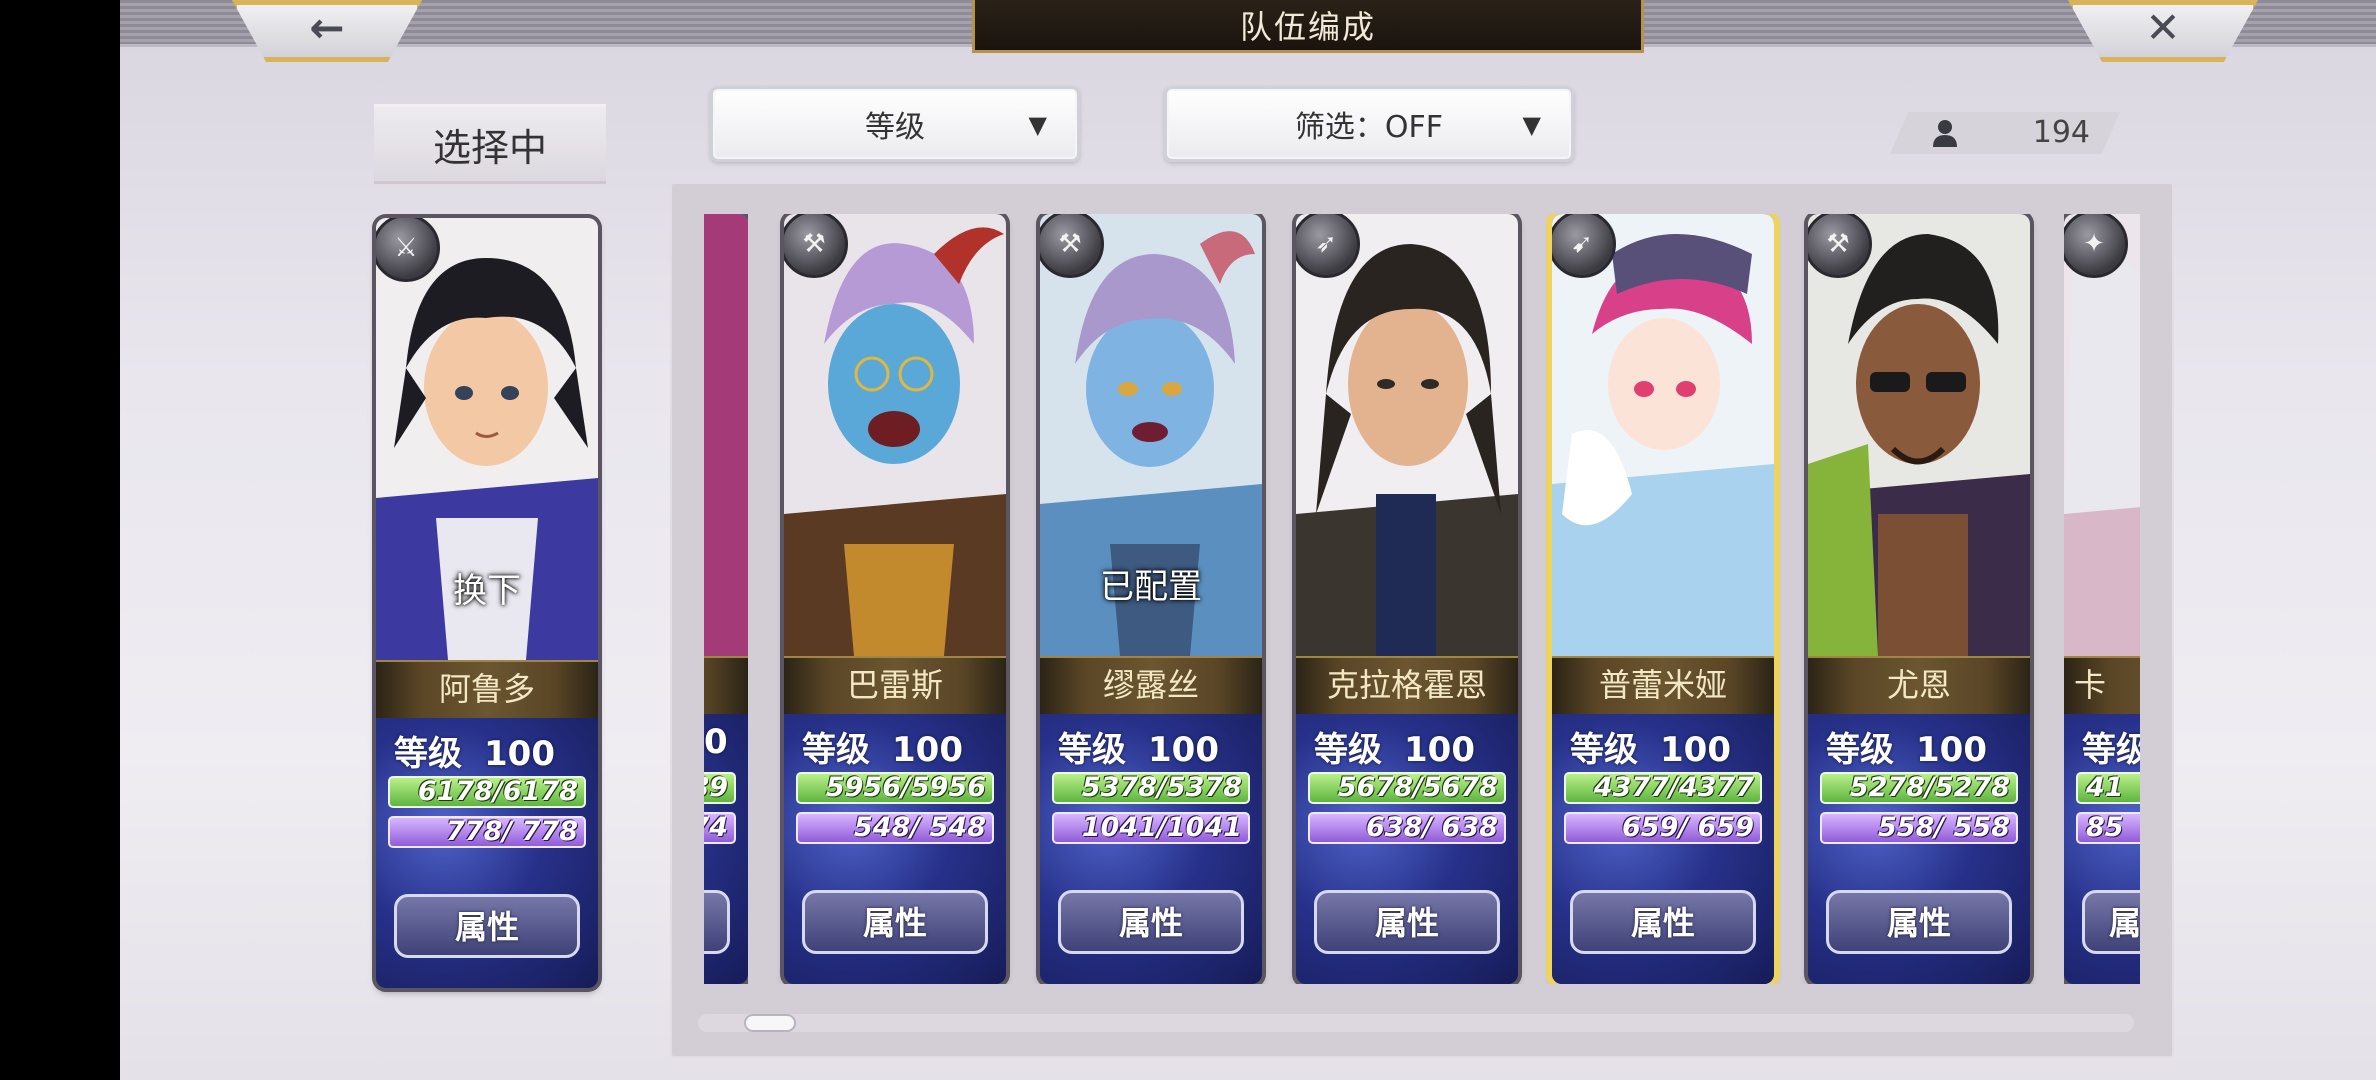 This screenshot has width=2376, height=1080. What do you see at coordinates (487, 591) in the screenshot?
I see `remove-overlay: 换下` at bounding box center [487, 591].